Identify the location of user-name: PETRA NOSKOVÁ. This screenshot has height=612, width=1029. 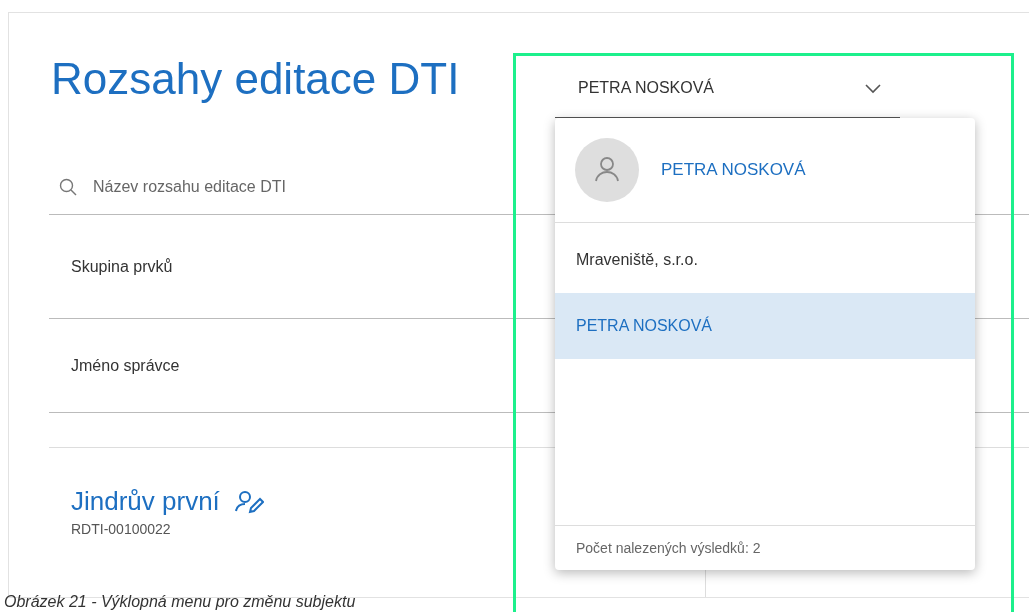
(733, 170).